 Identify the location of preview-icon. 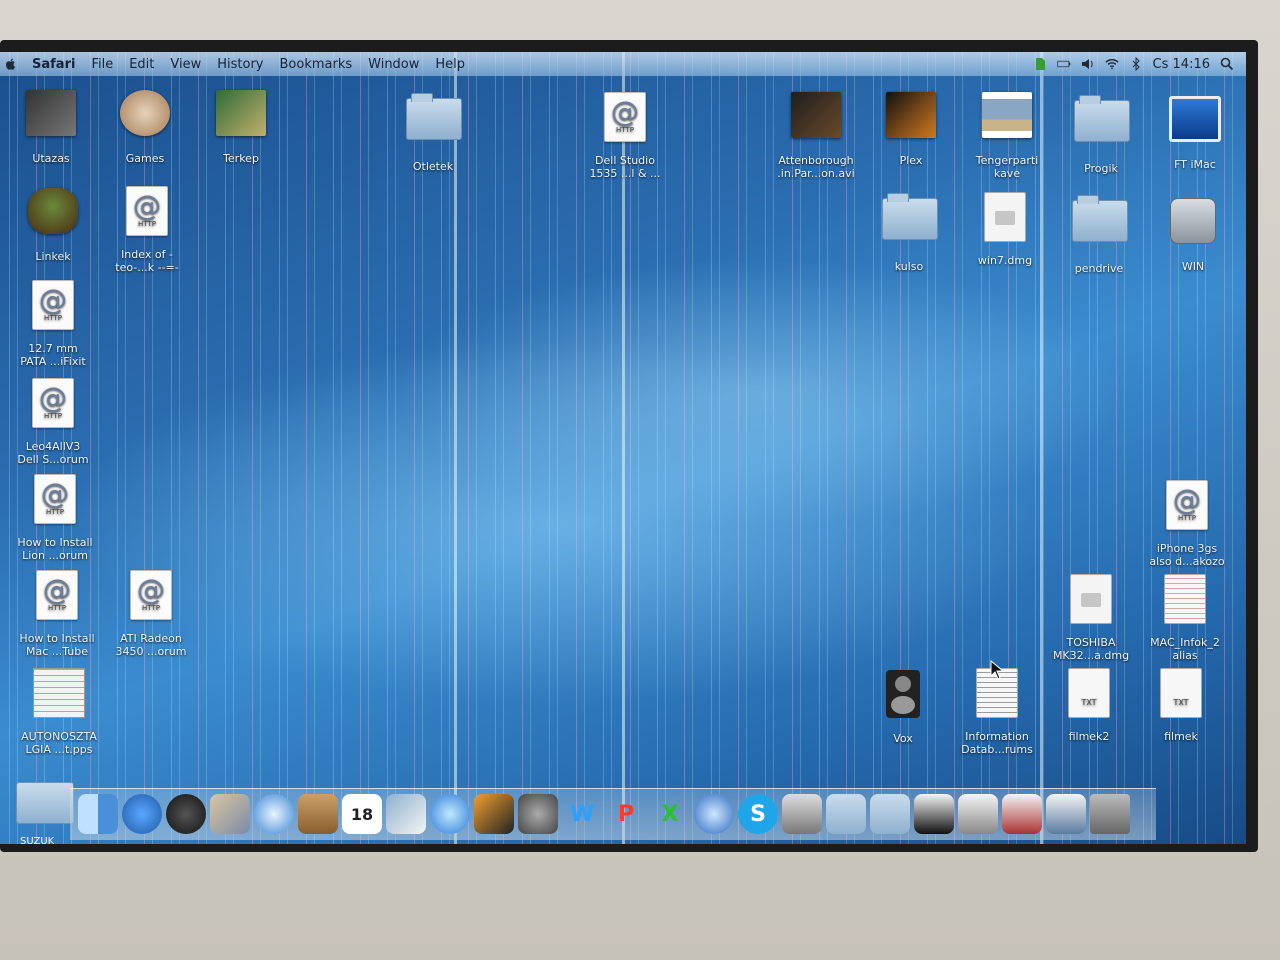
(494, 814).